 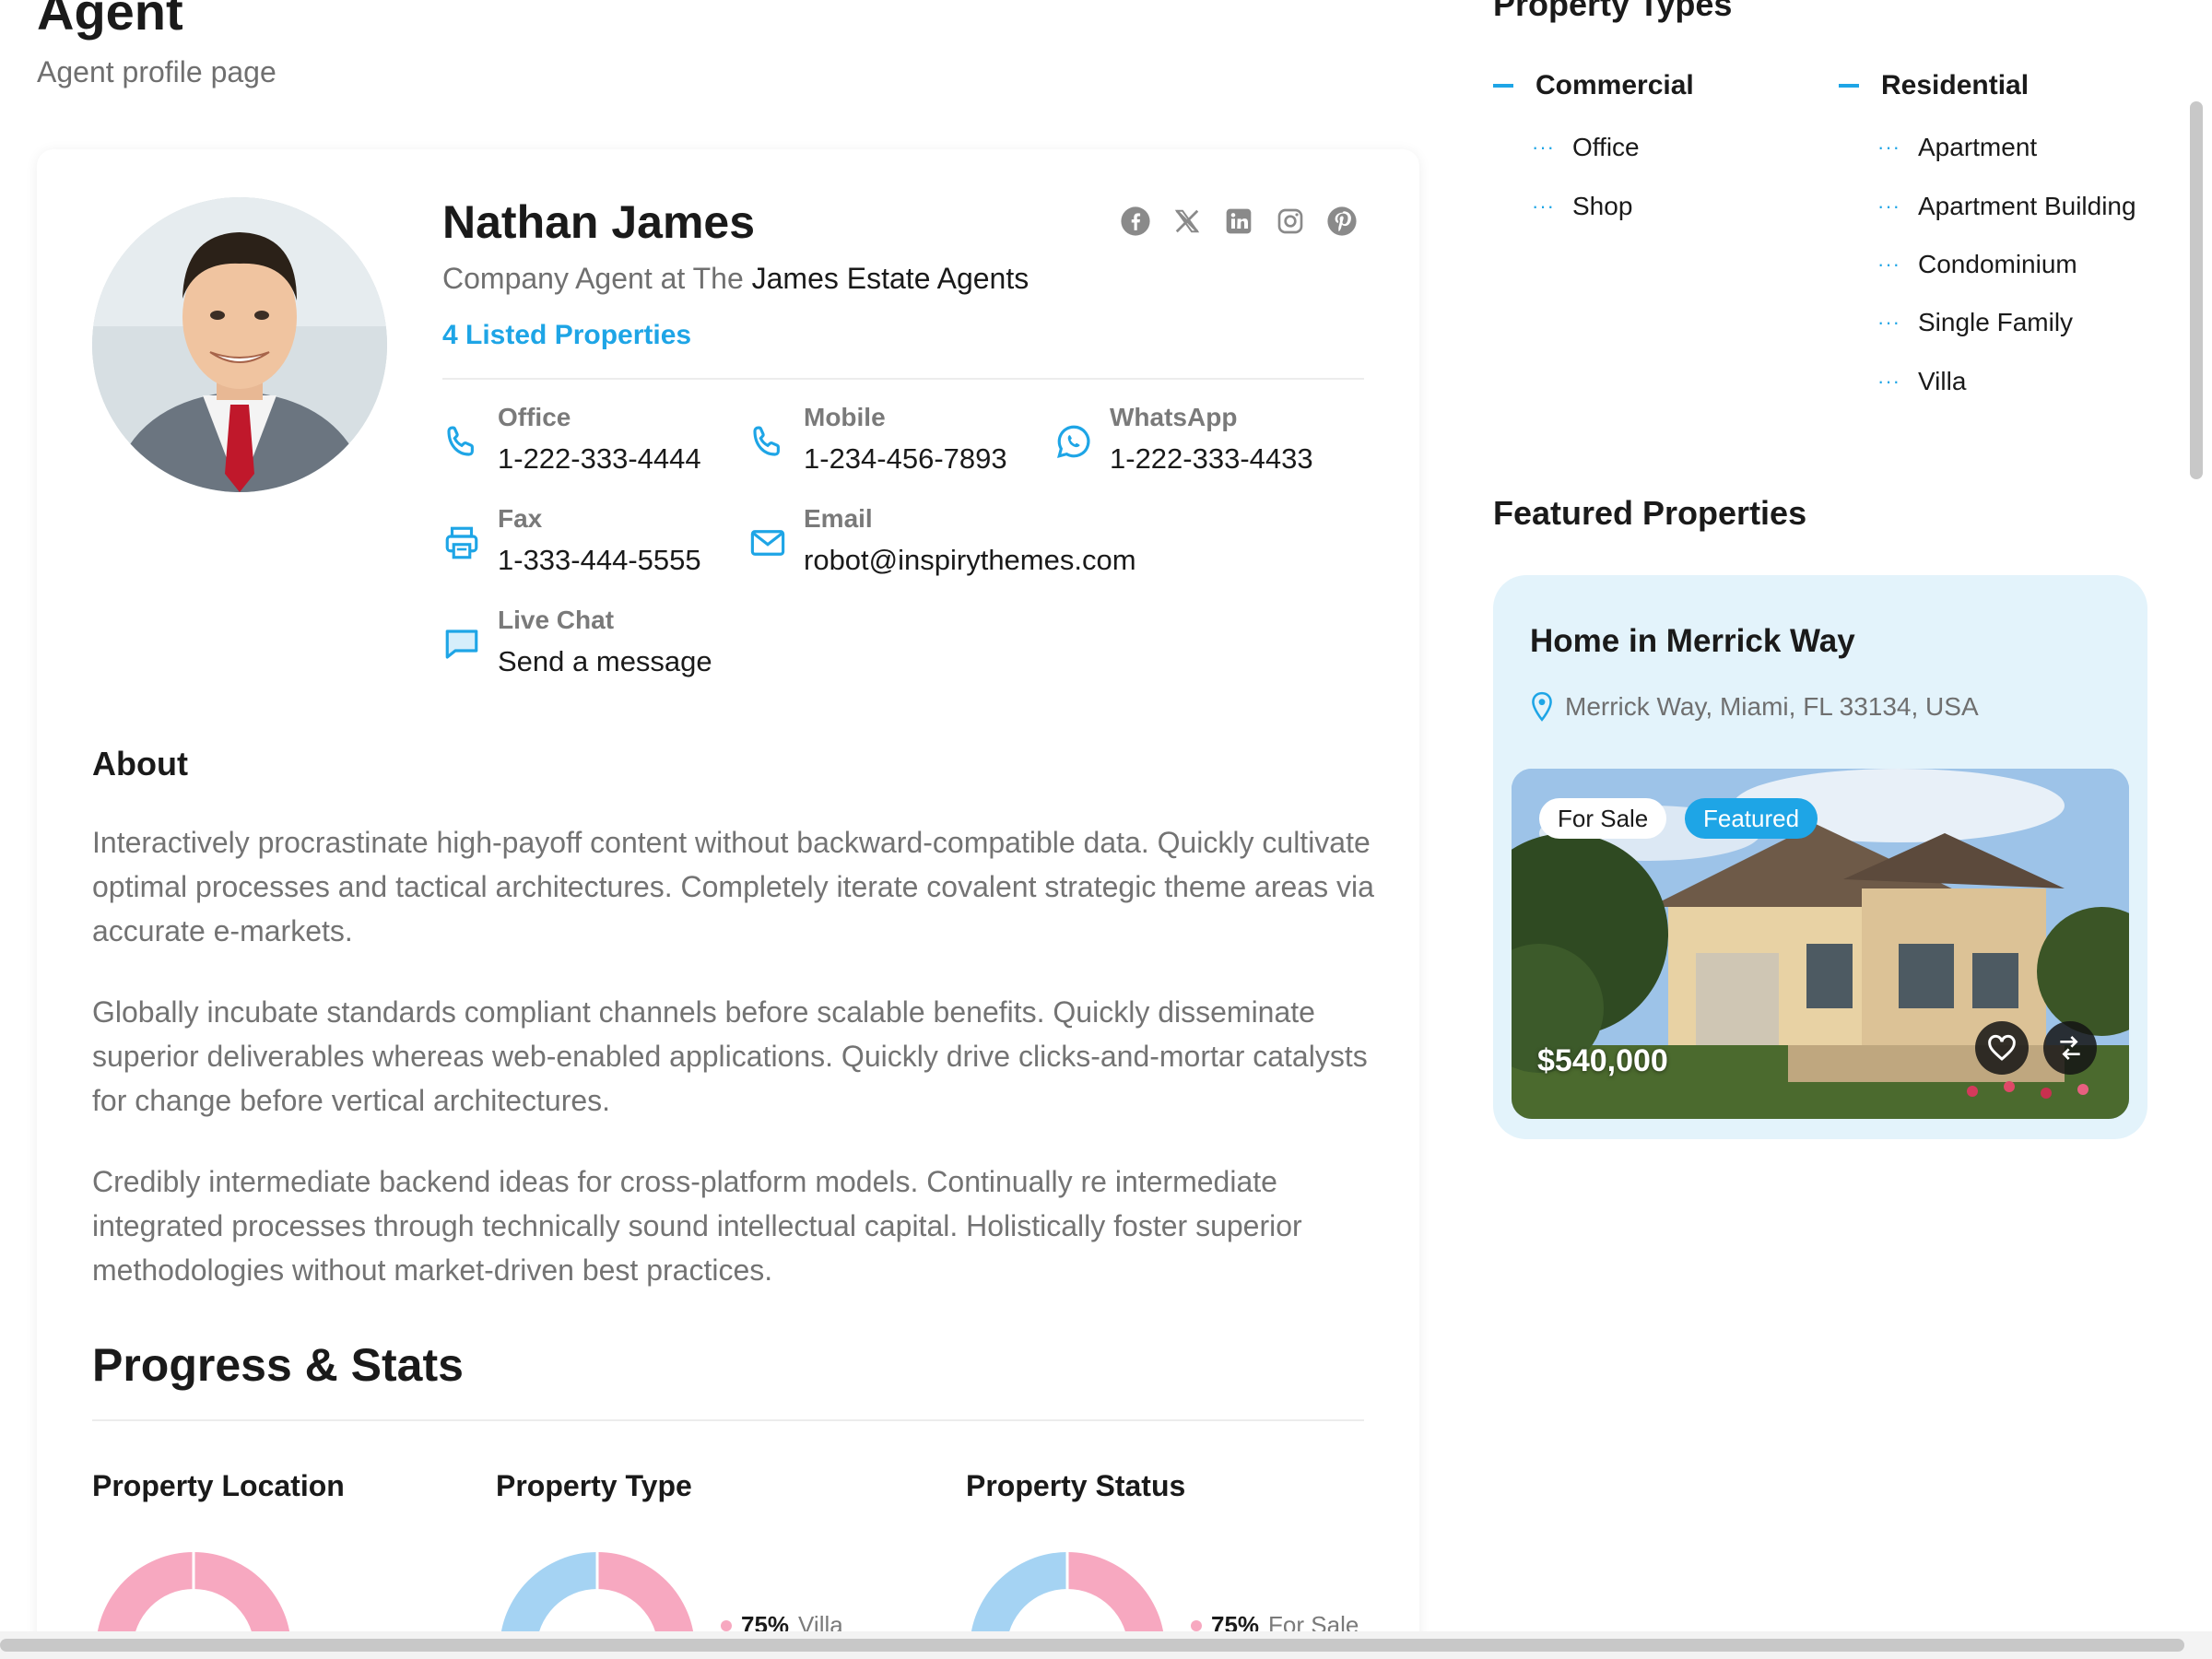 What do you see at coordinates (1067, 1596) in the screenshot?
I see `status-donut-chart` at bounding box center [1067, 1596].